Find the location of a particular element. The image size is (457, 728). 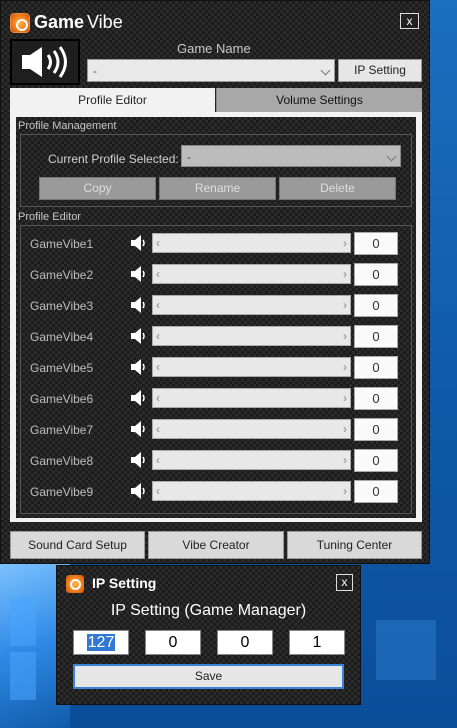

tab-volume-settings: Volume Settings is located at coordinates (319, 100).